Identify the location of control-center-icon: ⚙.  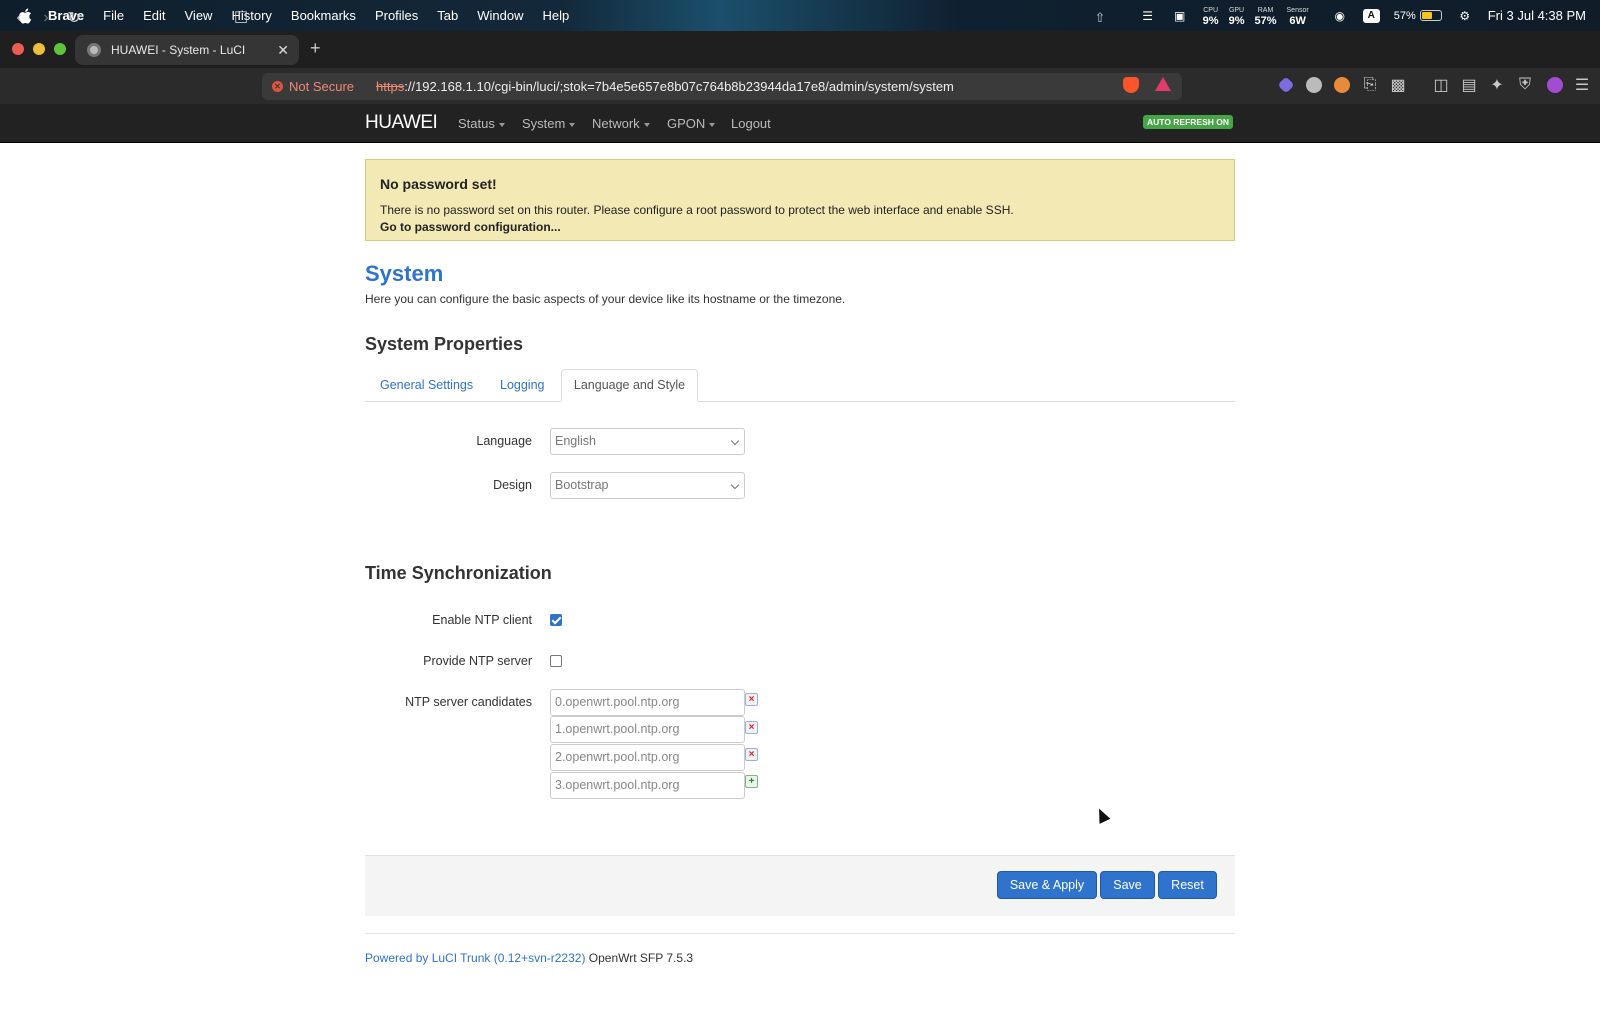
(1465, 16).